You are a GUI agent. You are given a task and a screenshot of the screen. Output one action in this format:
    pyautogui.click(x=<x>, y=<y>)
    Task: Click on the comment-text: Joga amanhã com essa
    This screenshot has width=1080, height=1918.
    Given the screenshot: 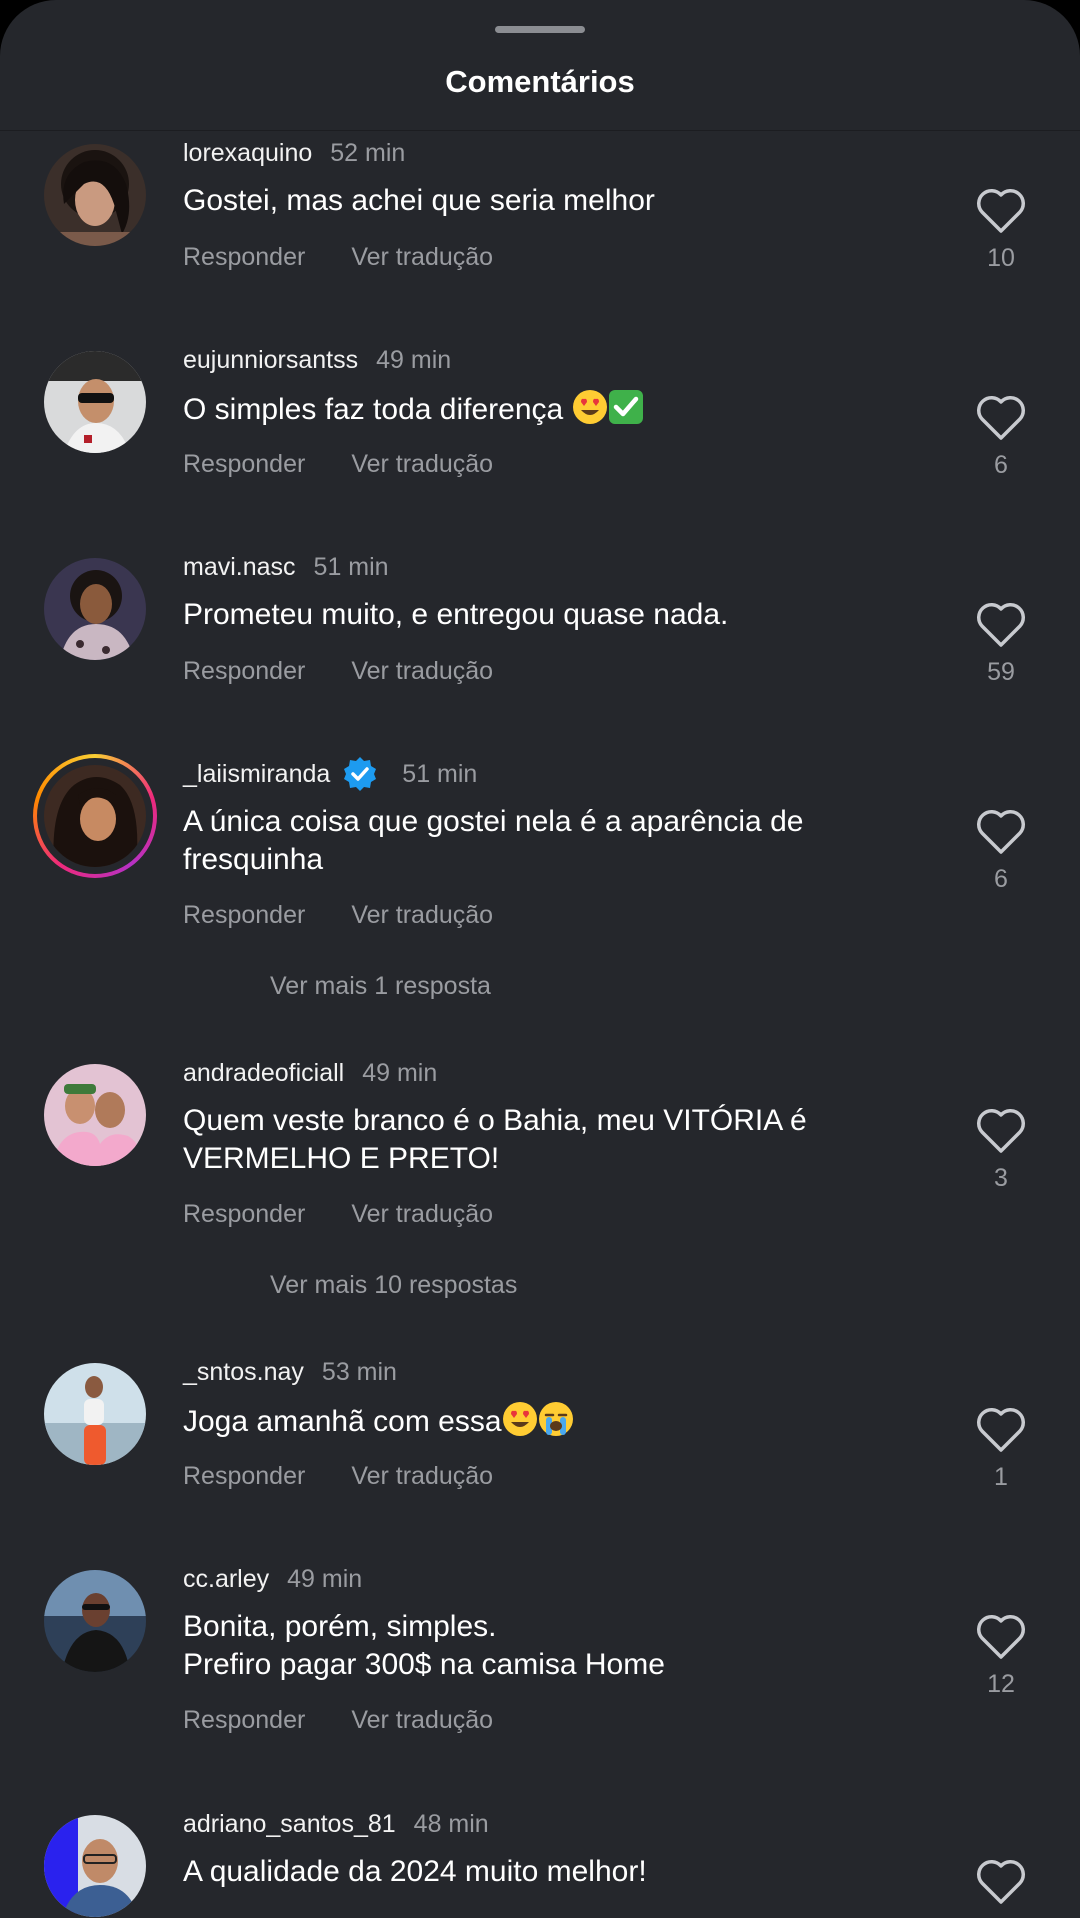 What is the action you would take?
    pyautogui.click(x=523, y=1421)
    